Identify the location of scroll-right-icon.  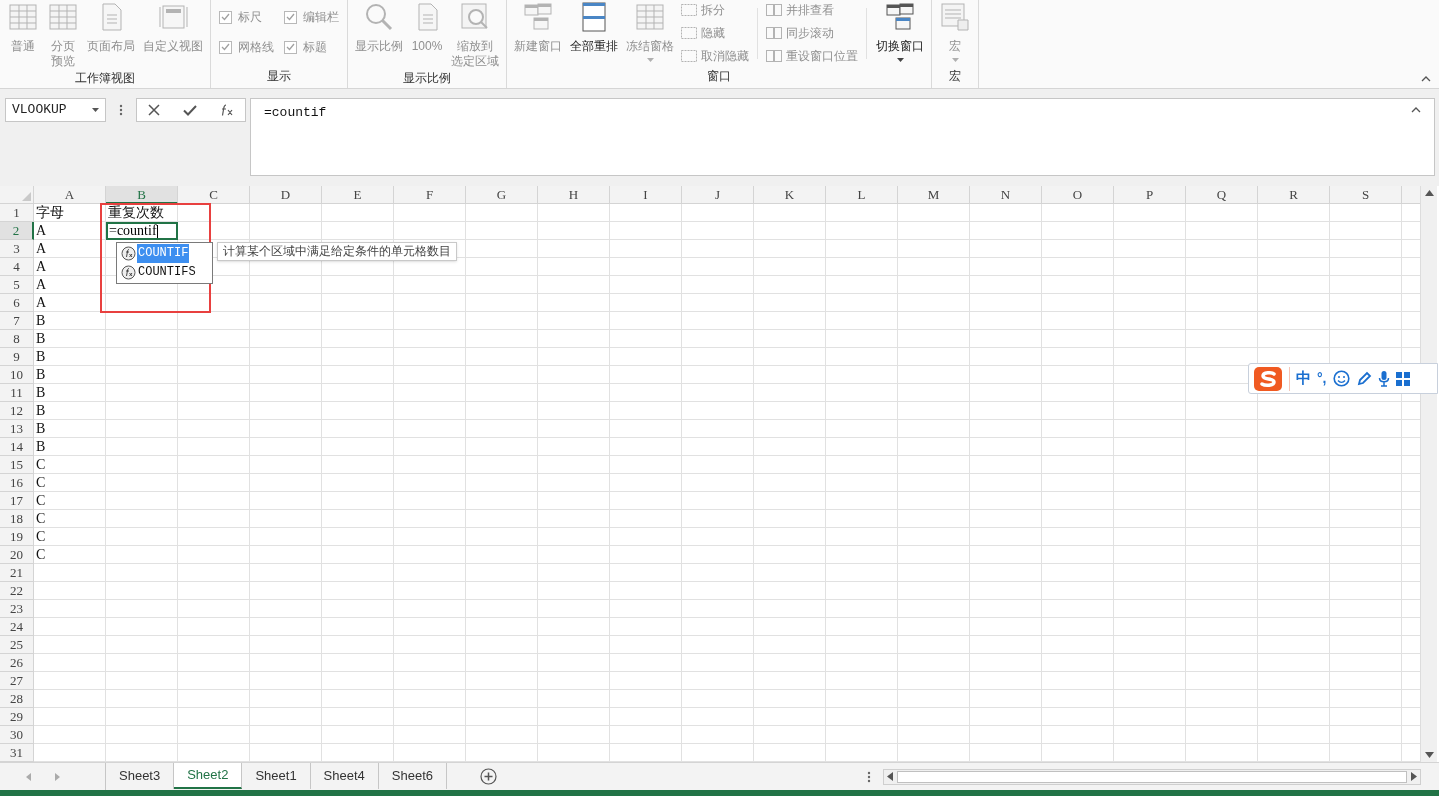
(1414, 776).